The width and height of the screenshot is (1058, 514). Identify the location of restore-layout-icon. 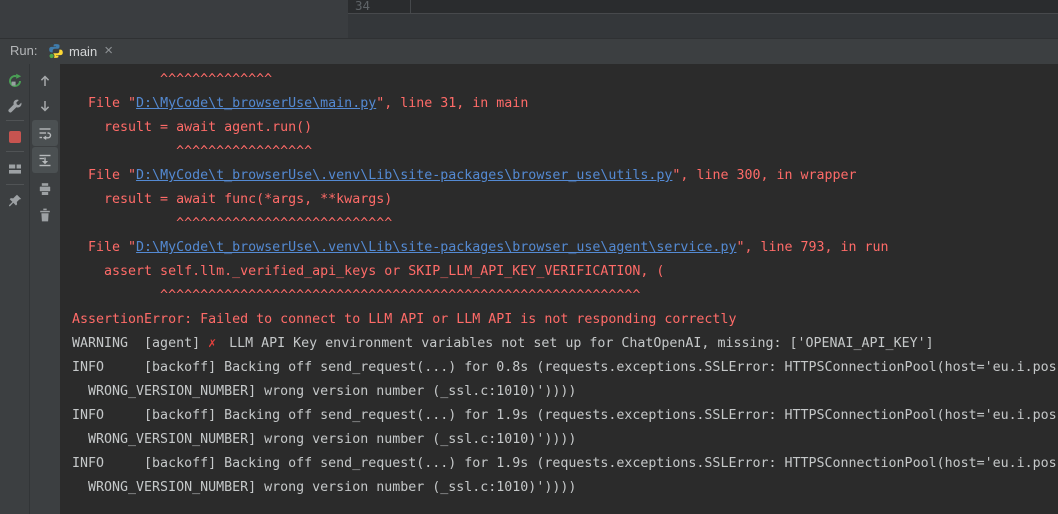
(15, 169).